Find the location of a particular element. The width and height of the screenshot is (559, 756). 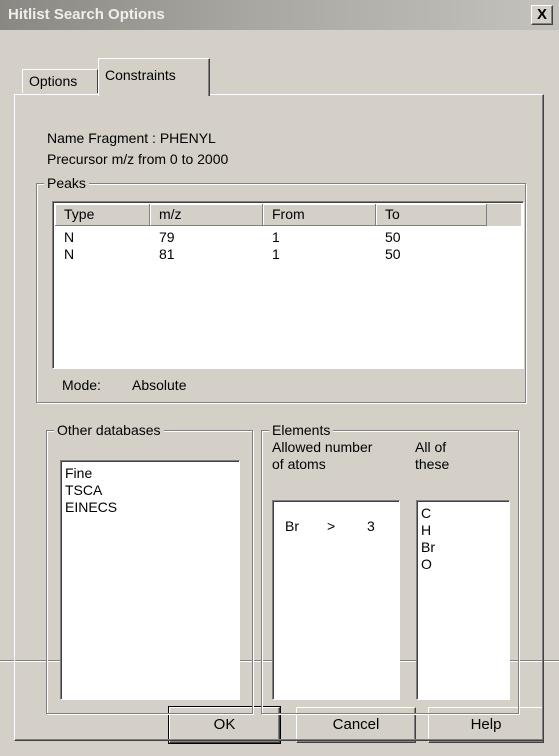

element-item: C is located at coordinates (465, 513).